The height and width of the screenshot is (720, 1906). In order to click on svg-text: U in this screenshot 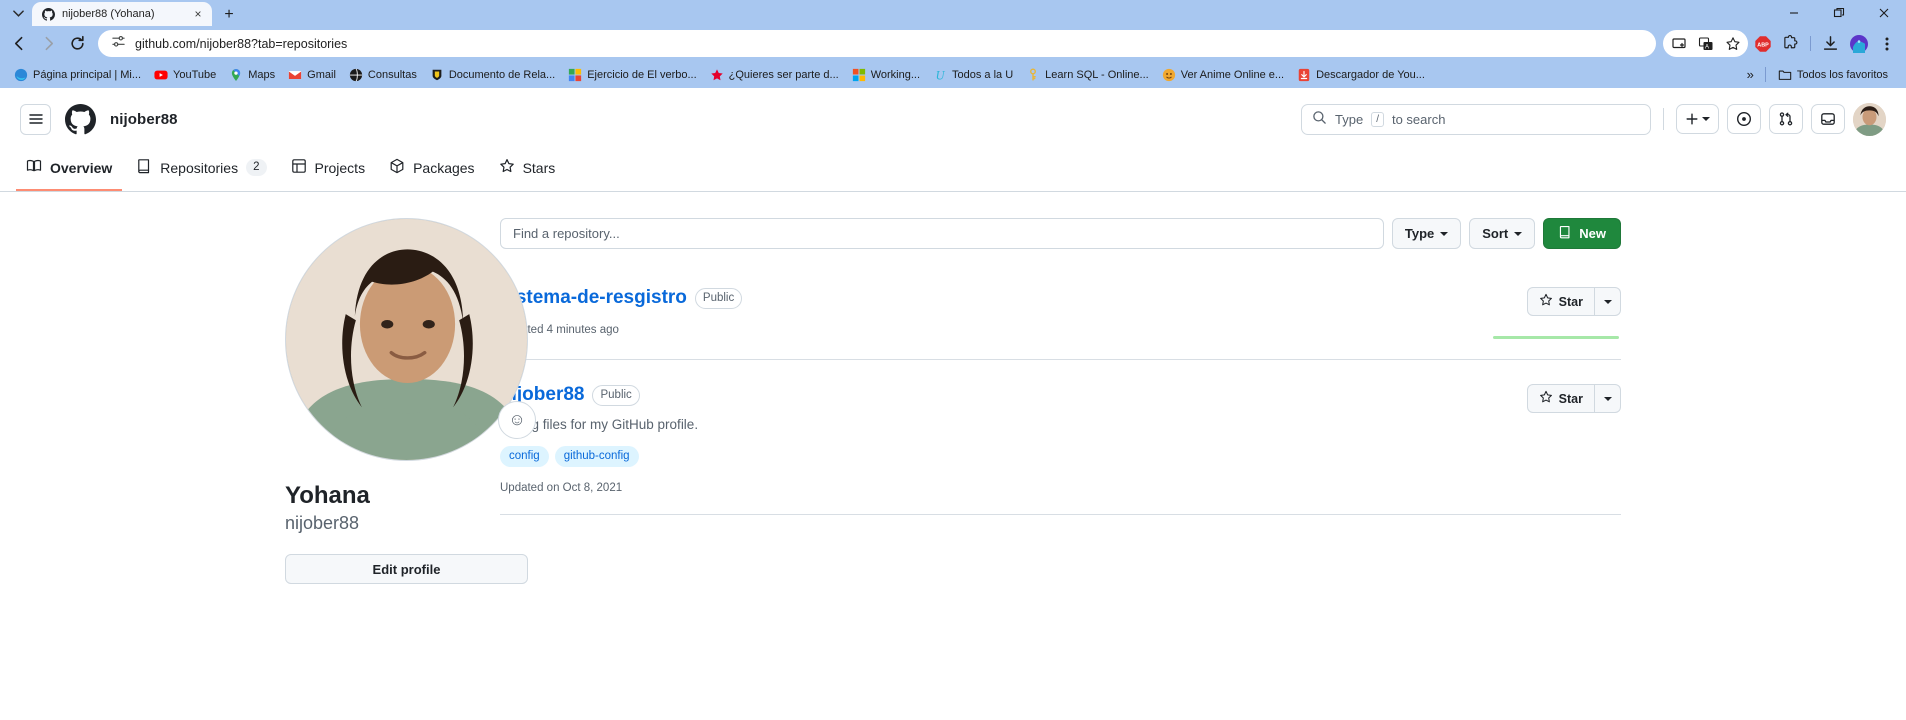, I will do `click(941, 75)`.